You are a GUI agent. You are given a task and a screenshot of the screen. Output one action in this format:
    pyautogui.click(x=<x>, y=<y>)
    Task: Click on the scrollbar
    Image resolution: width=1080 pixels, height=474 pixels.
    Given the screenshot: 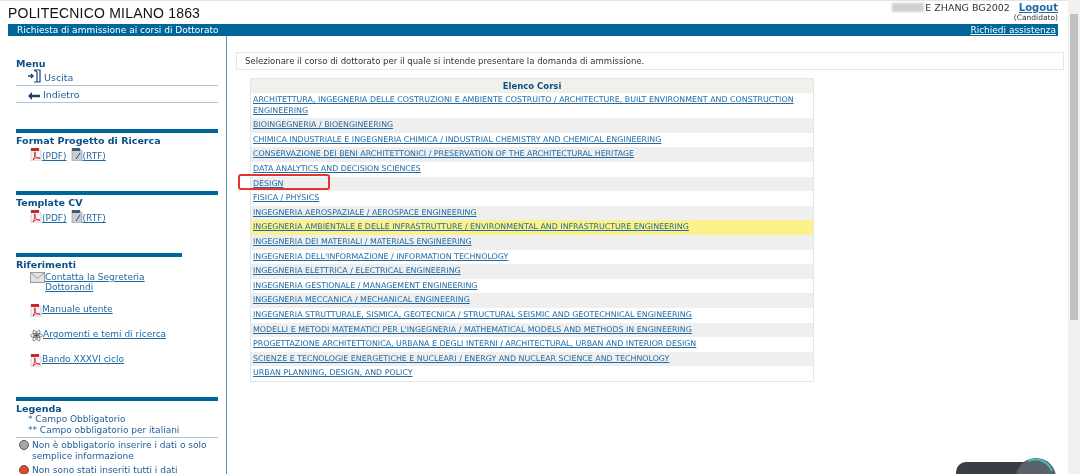 What is the action you would take?
    pyautogui.click(x=1074, y=237)
    